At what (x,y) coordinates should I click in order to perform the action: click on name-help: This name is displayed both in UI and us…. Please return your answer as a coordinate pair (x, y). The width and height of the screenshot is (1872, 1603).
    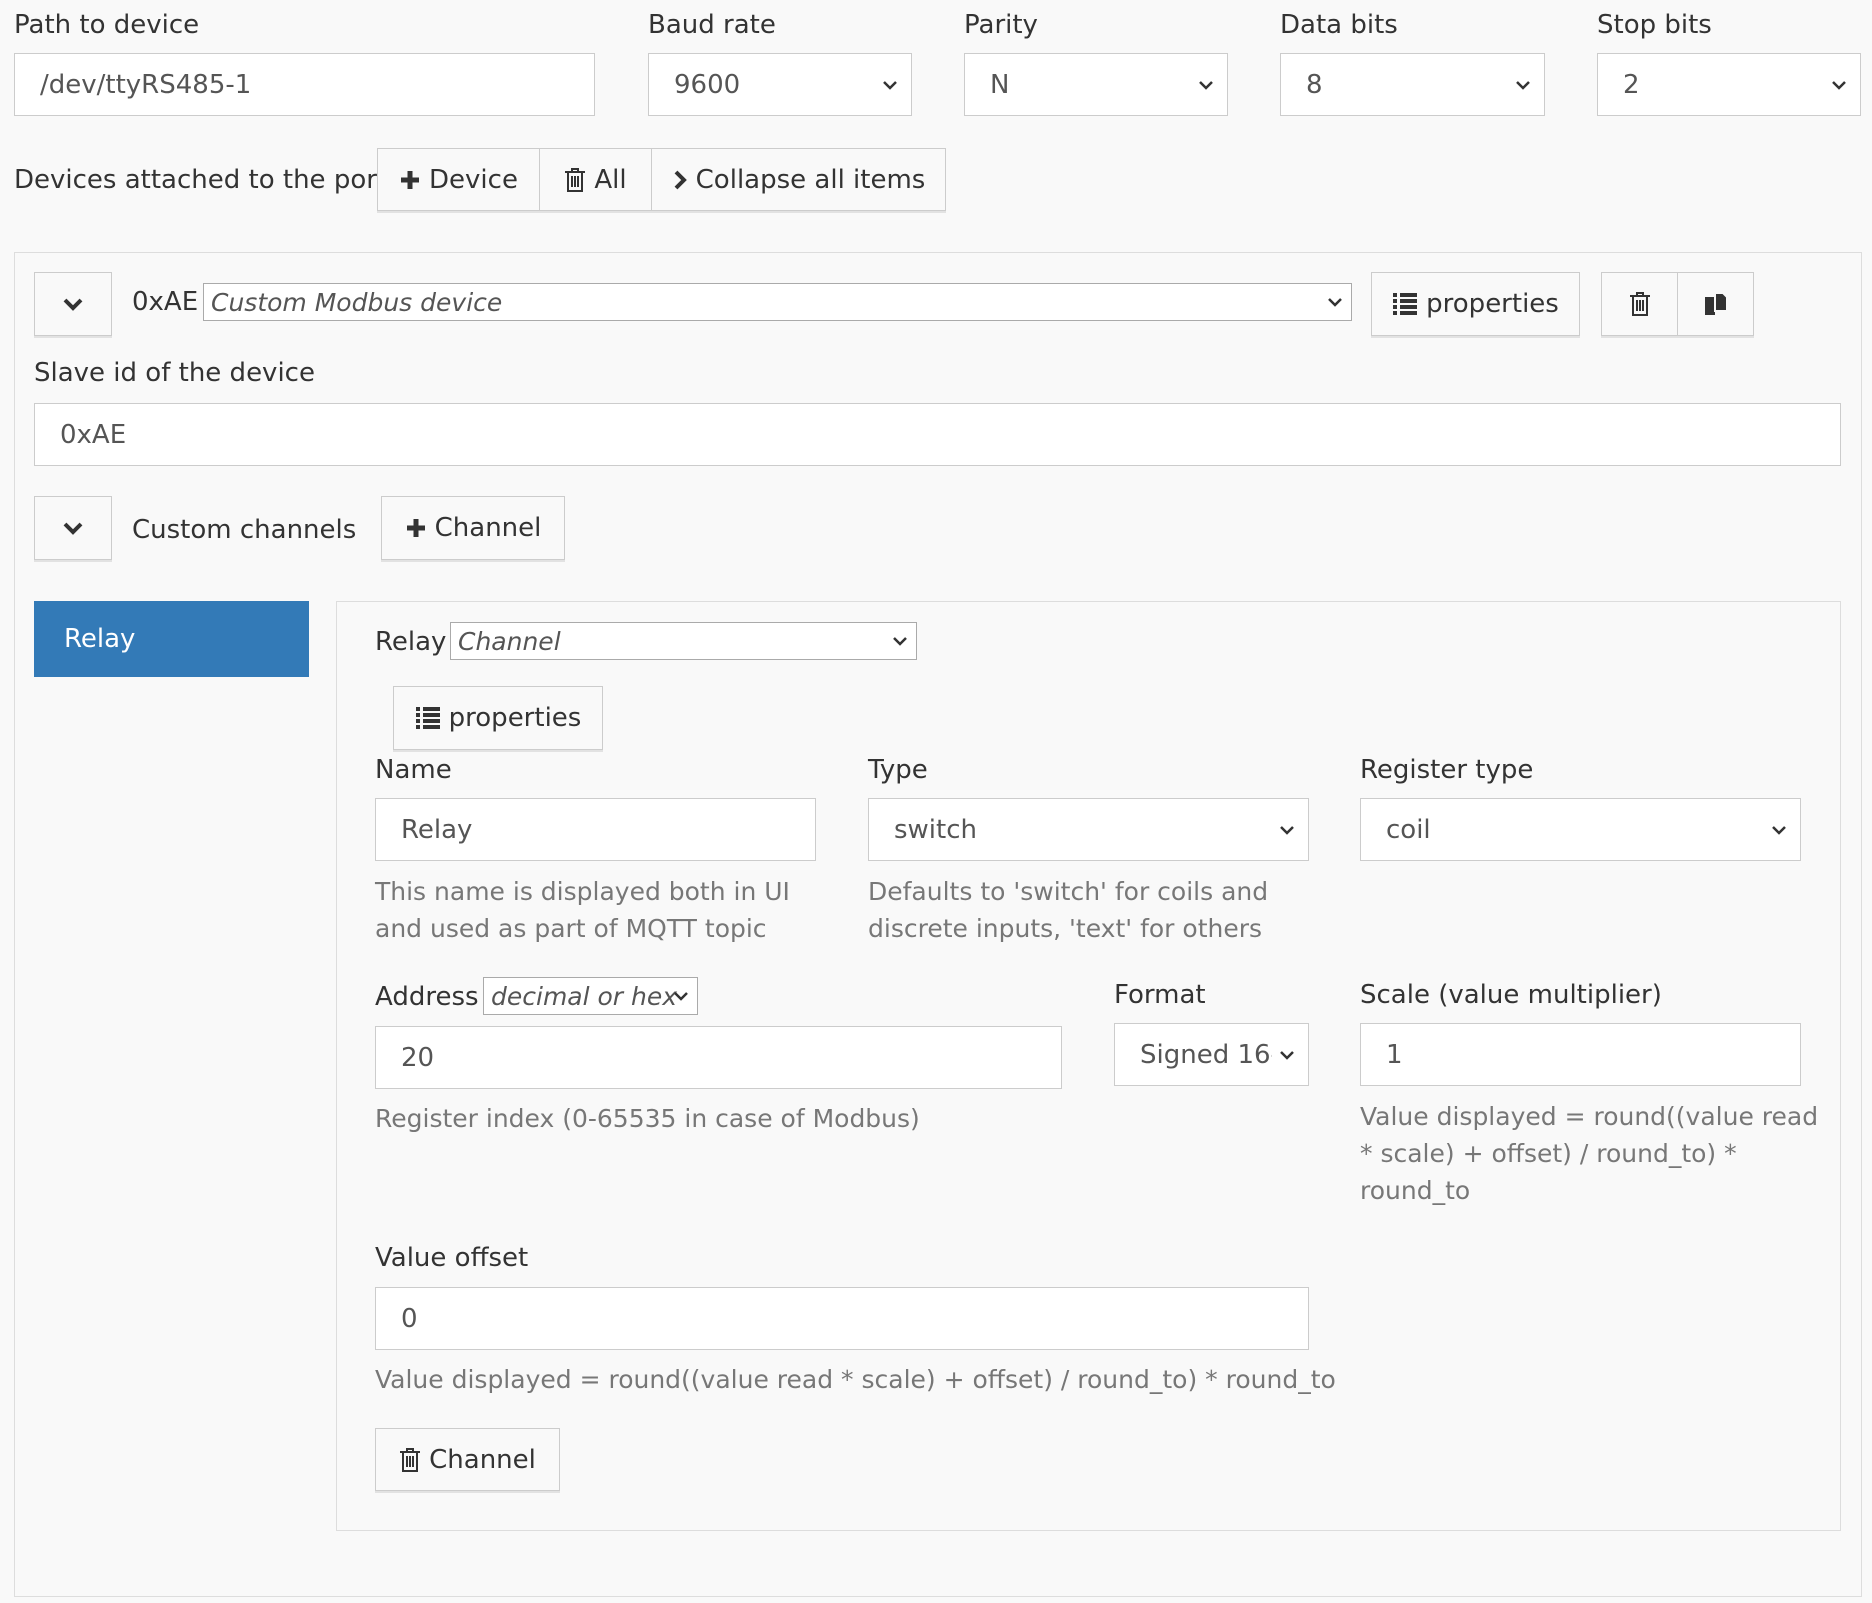
    Looking at the image, I should click on (590, 910).